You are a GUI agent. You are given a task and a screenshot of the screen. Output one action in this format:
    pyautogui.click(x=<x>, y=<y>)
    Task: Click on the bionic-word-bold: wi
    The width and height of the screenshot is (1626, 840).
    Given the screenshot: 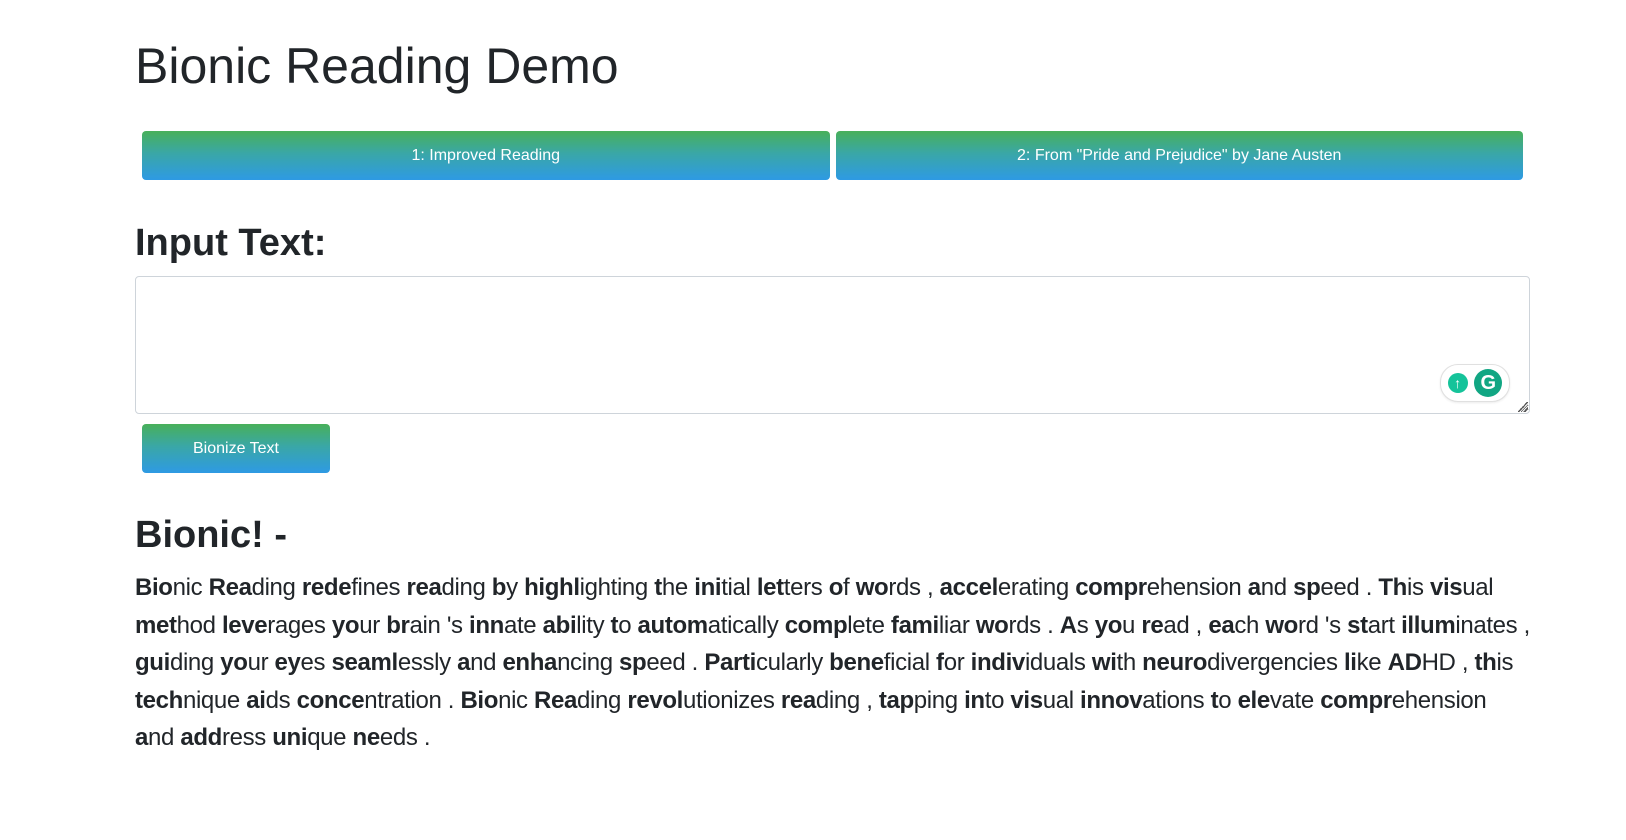 What is the action you would take?
    pyautogui.click(x=1104, y=663)
    